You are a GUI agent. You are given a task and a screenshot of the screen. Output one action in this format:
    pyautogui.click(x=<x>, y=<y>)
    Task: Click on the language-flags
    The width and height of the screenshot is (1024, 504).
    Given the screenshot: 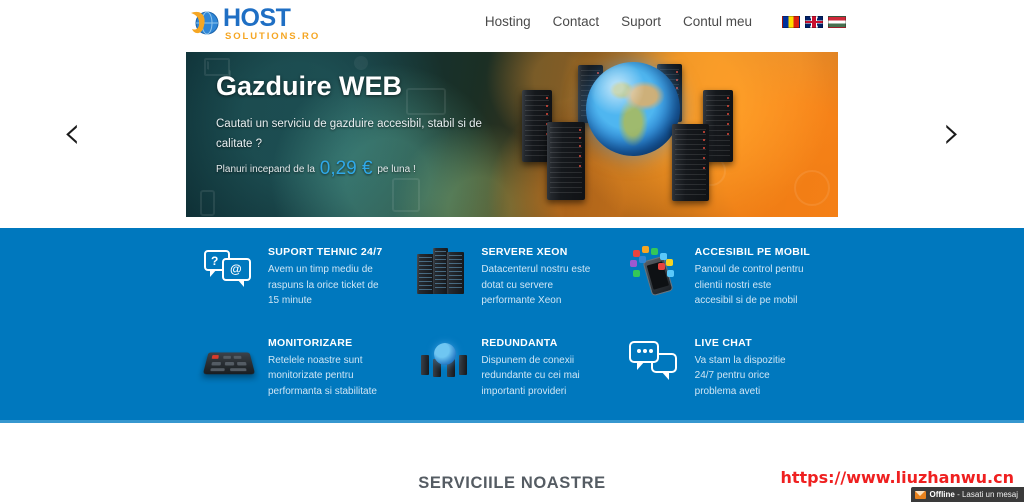 What is the action you would take?
    pyautogui.click(x=814, y=21)
    